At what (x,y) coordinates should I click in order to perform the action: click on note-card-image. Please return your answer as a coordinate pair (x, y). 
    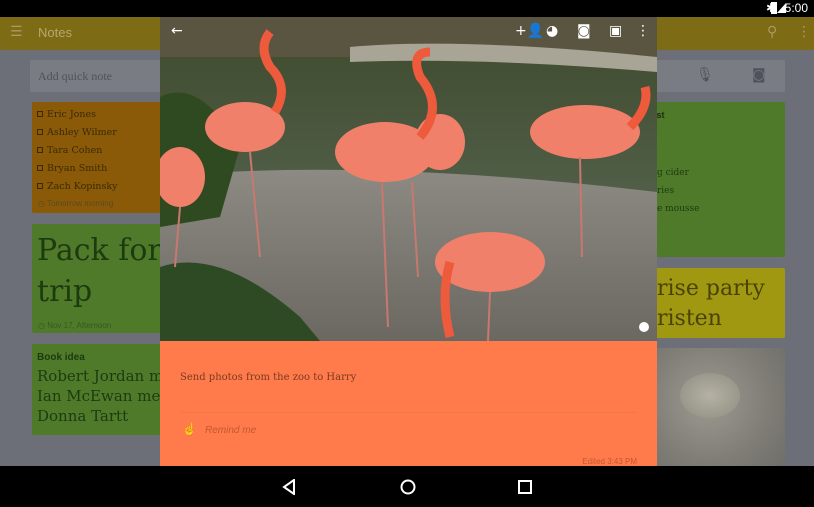
    Looking at the image, I should click on (715, 407).